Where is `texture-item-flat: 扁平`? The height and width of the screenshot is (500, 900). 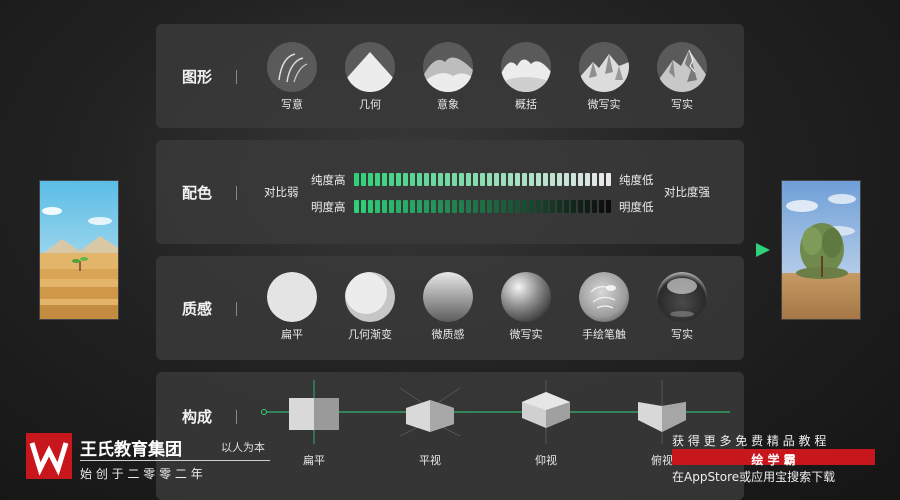 texture-item-flat: 扁平 is located at coordinates (292, 307).